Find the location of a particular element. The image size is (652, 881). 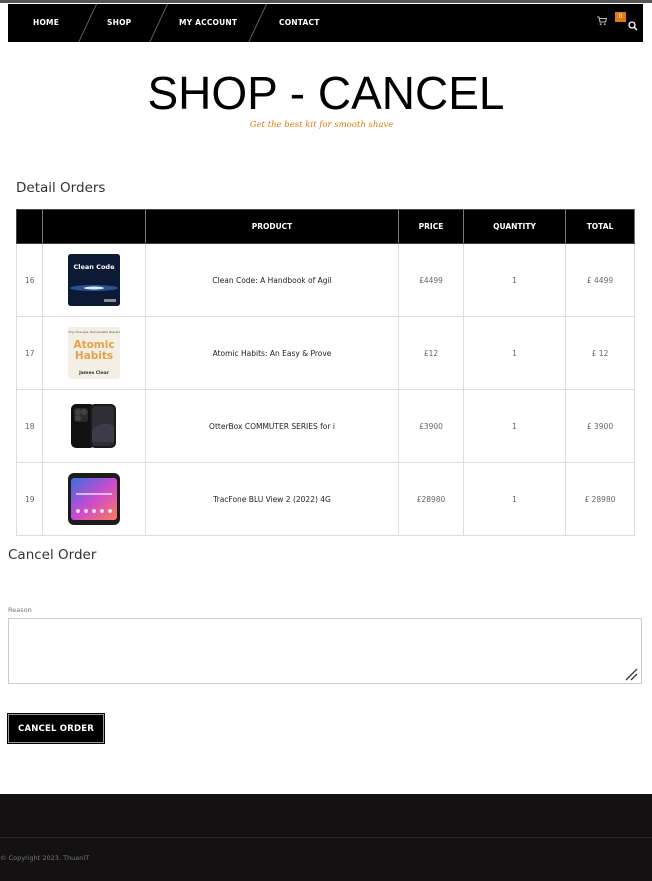

col-image-header is located at coordinates (94, 226).